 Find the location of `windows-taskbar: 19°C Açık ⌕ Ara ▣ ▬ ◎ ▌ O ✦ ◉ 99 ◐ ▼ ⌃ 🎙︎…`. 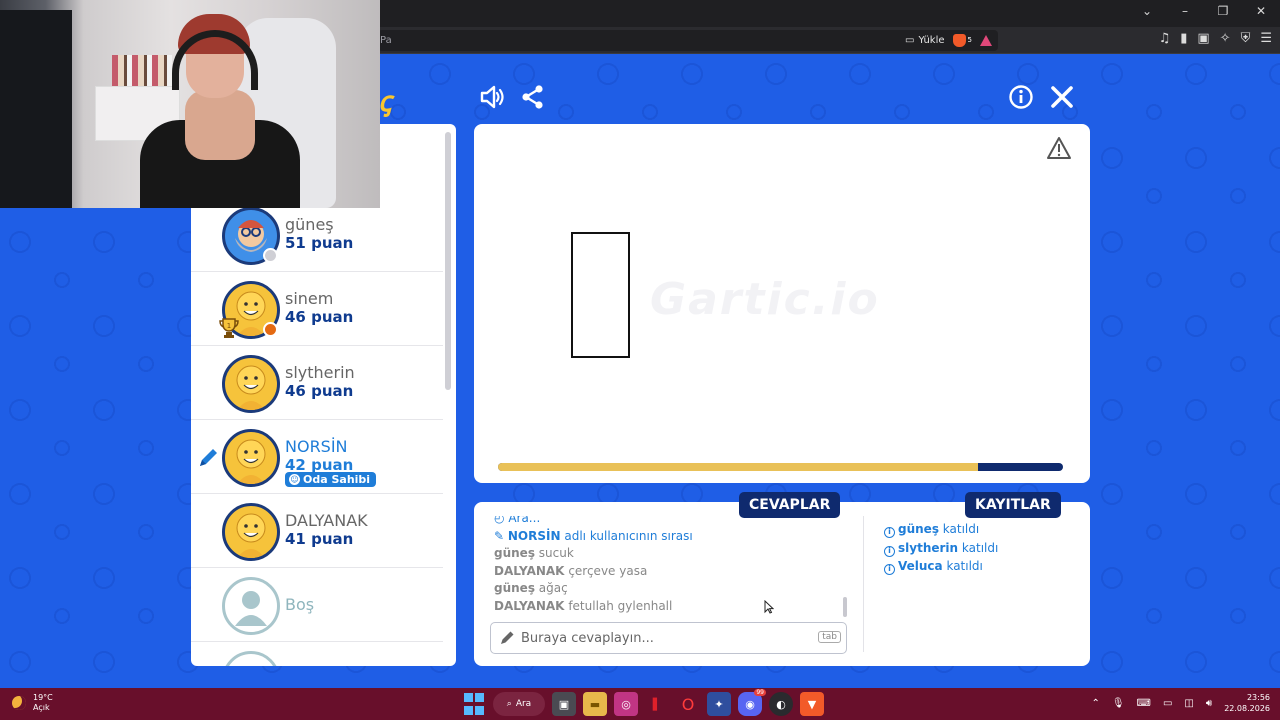

windows-taskbar: 19°C Açık ⌕ Ara ▣ ▬ ◎ ▌ O ✦ ◉ 99 ◐ ▼ ⌃ 🎙︎… is located at coordinates (640, 704).